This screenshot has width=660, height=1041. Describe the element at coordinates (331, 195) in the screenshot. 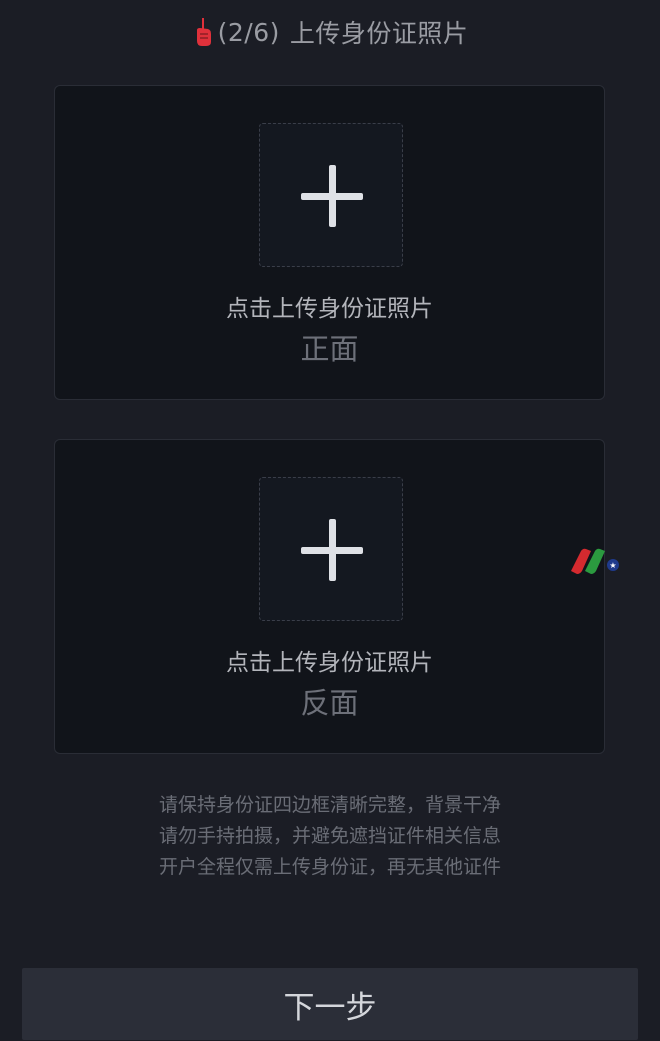

I see `upload-front-button` at that location.